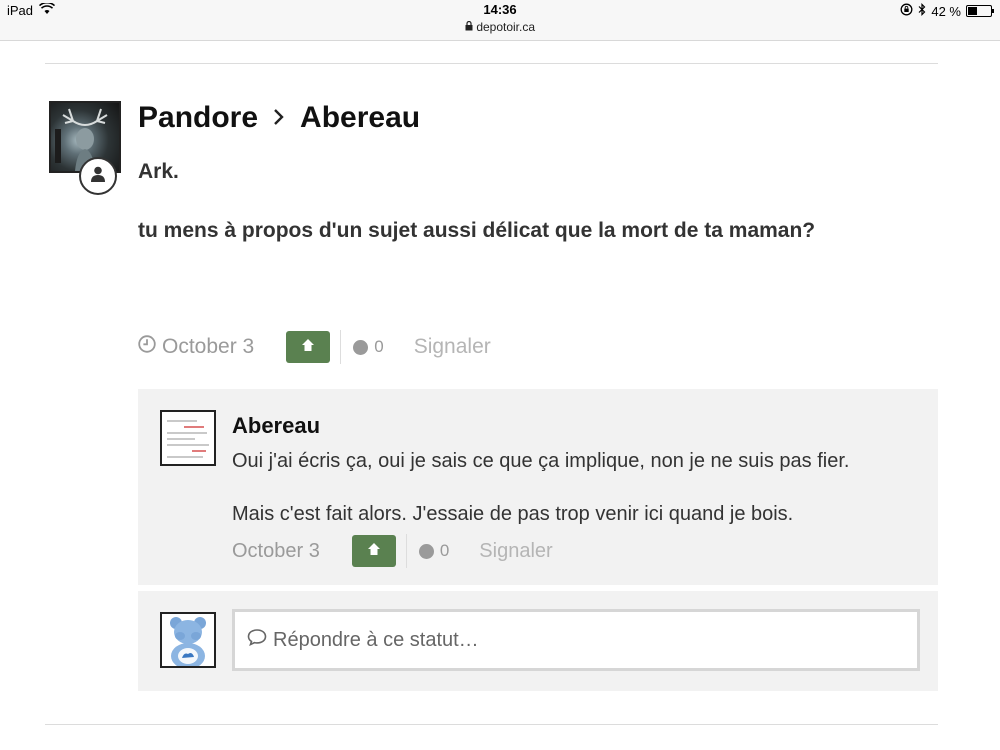 This screenshot has width=1000, height=750. Describe the element at coordinates (506, 27) in the screenshot. I see `url-text: depotoir.ca` at that location.